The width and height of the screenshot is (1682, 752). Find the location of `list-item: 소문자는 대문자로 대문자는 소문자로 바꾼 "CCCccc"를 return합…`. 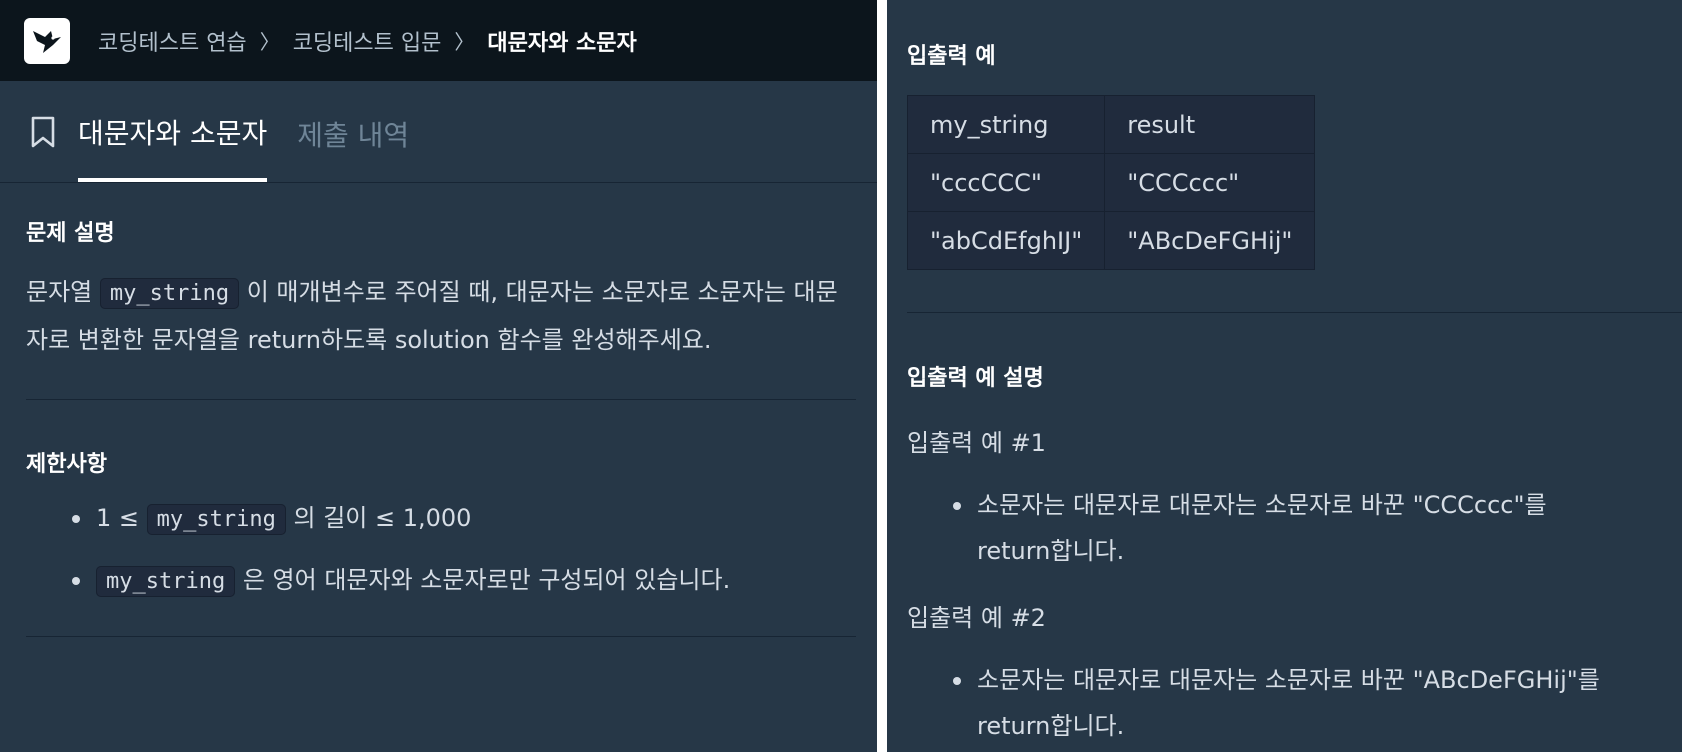

list-item: 소문자는 대문자로 대문자는 소문자로 바꾼 "CCCccc"를 return합… is located at coordinates (1283, 528).